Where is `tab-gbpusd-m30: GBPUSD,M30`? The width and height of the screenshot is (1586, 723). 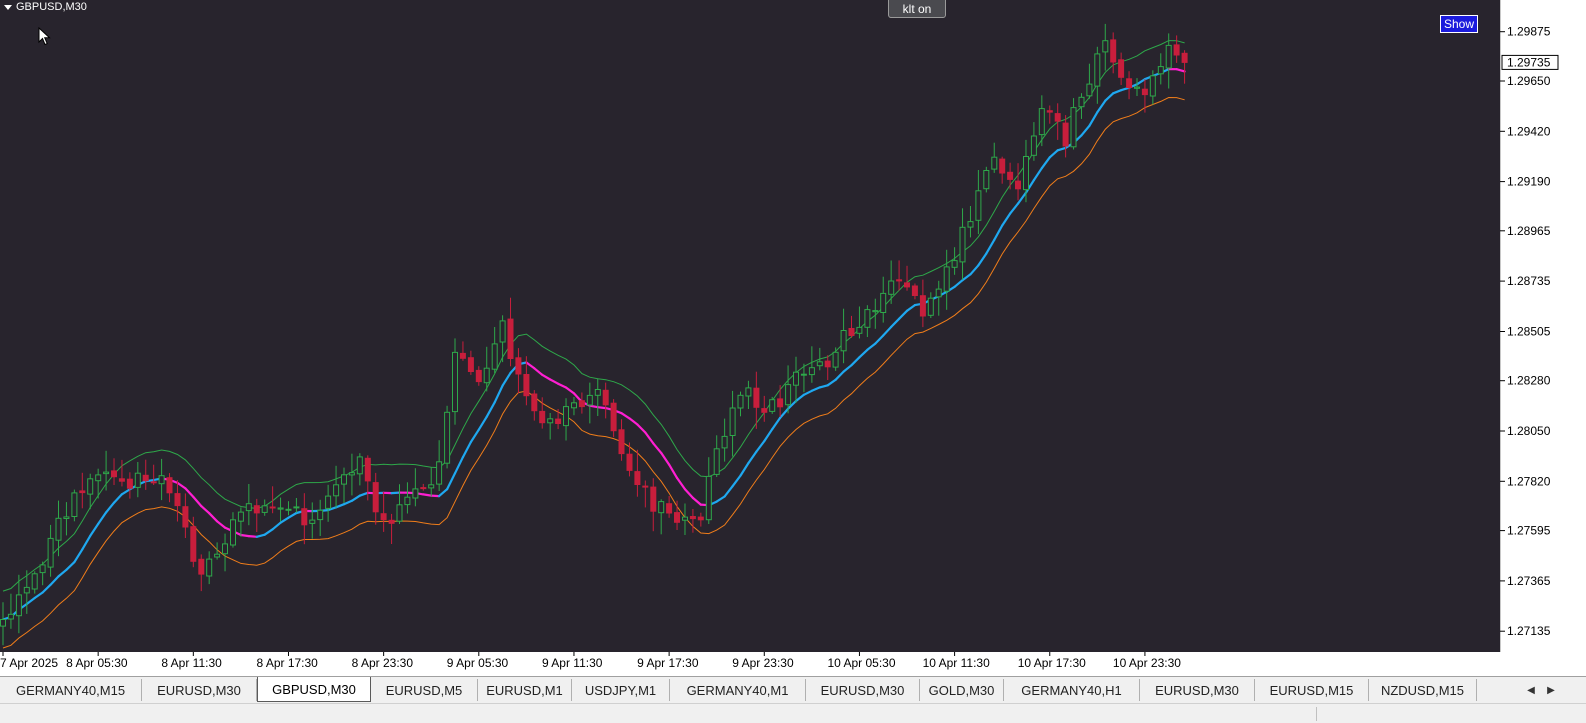
tab-gbpusd-m30: GBPUSD,M30 is located at coordinates (314, 689).